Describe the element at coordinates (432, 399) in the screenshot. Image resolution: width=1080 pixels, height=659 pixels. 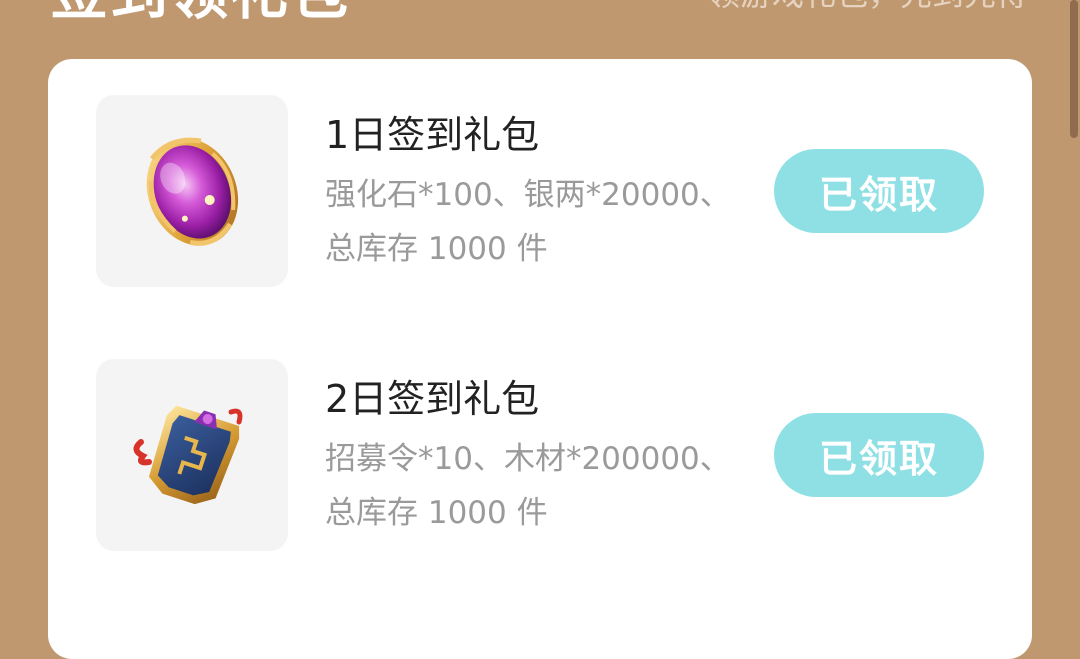
I see `gift-name: 2日签到礼包` at that location.